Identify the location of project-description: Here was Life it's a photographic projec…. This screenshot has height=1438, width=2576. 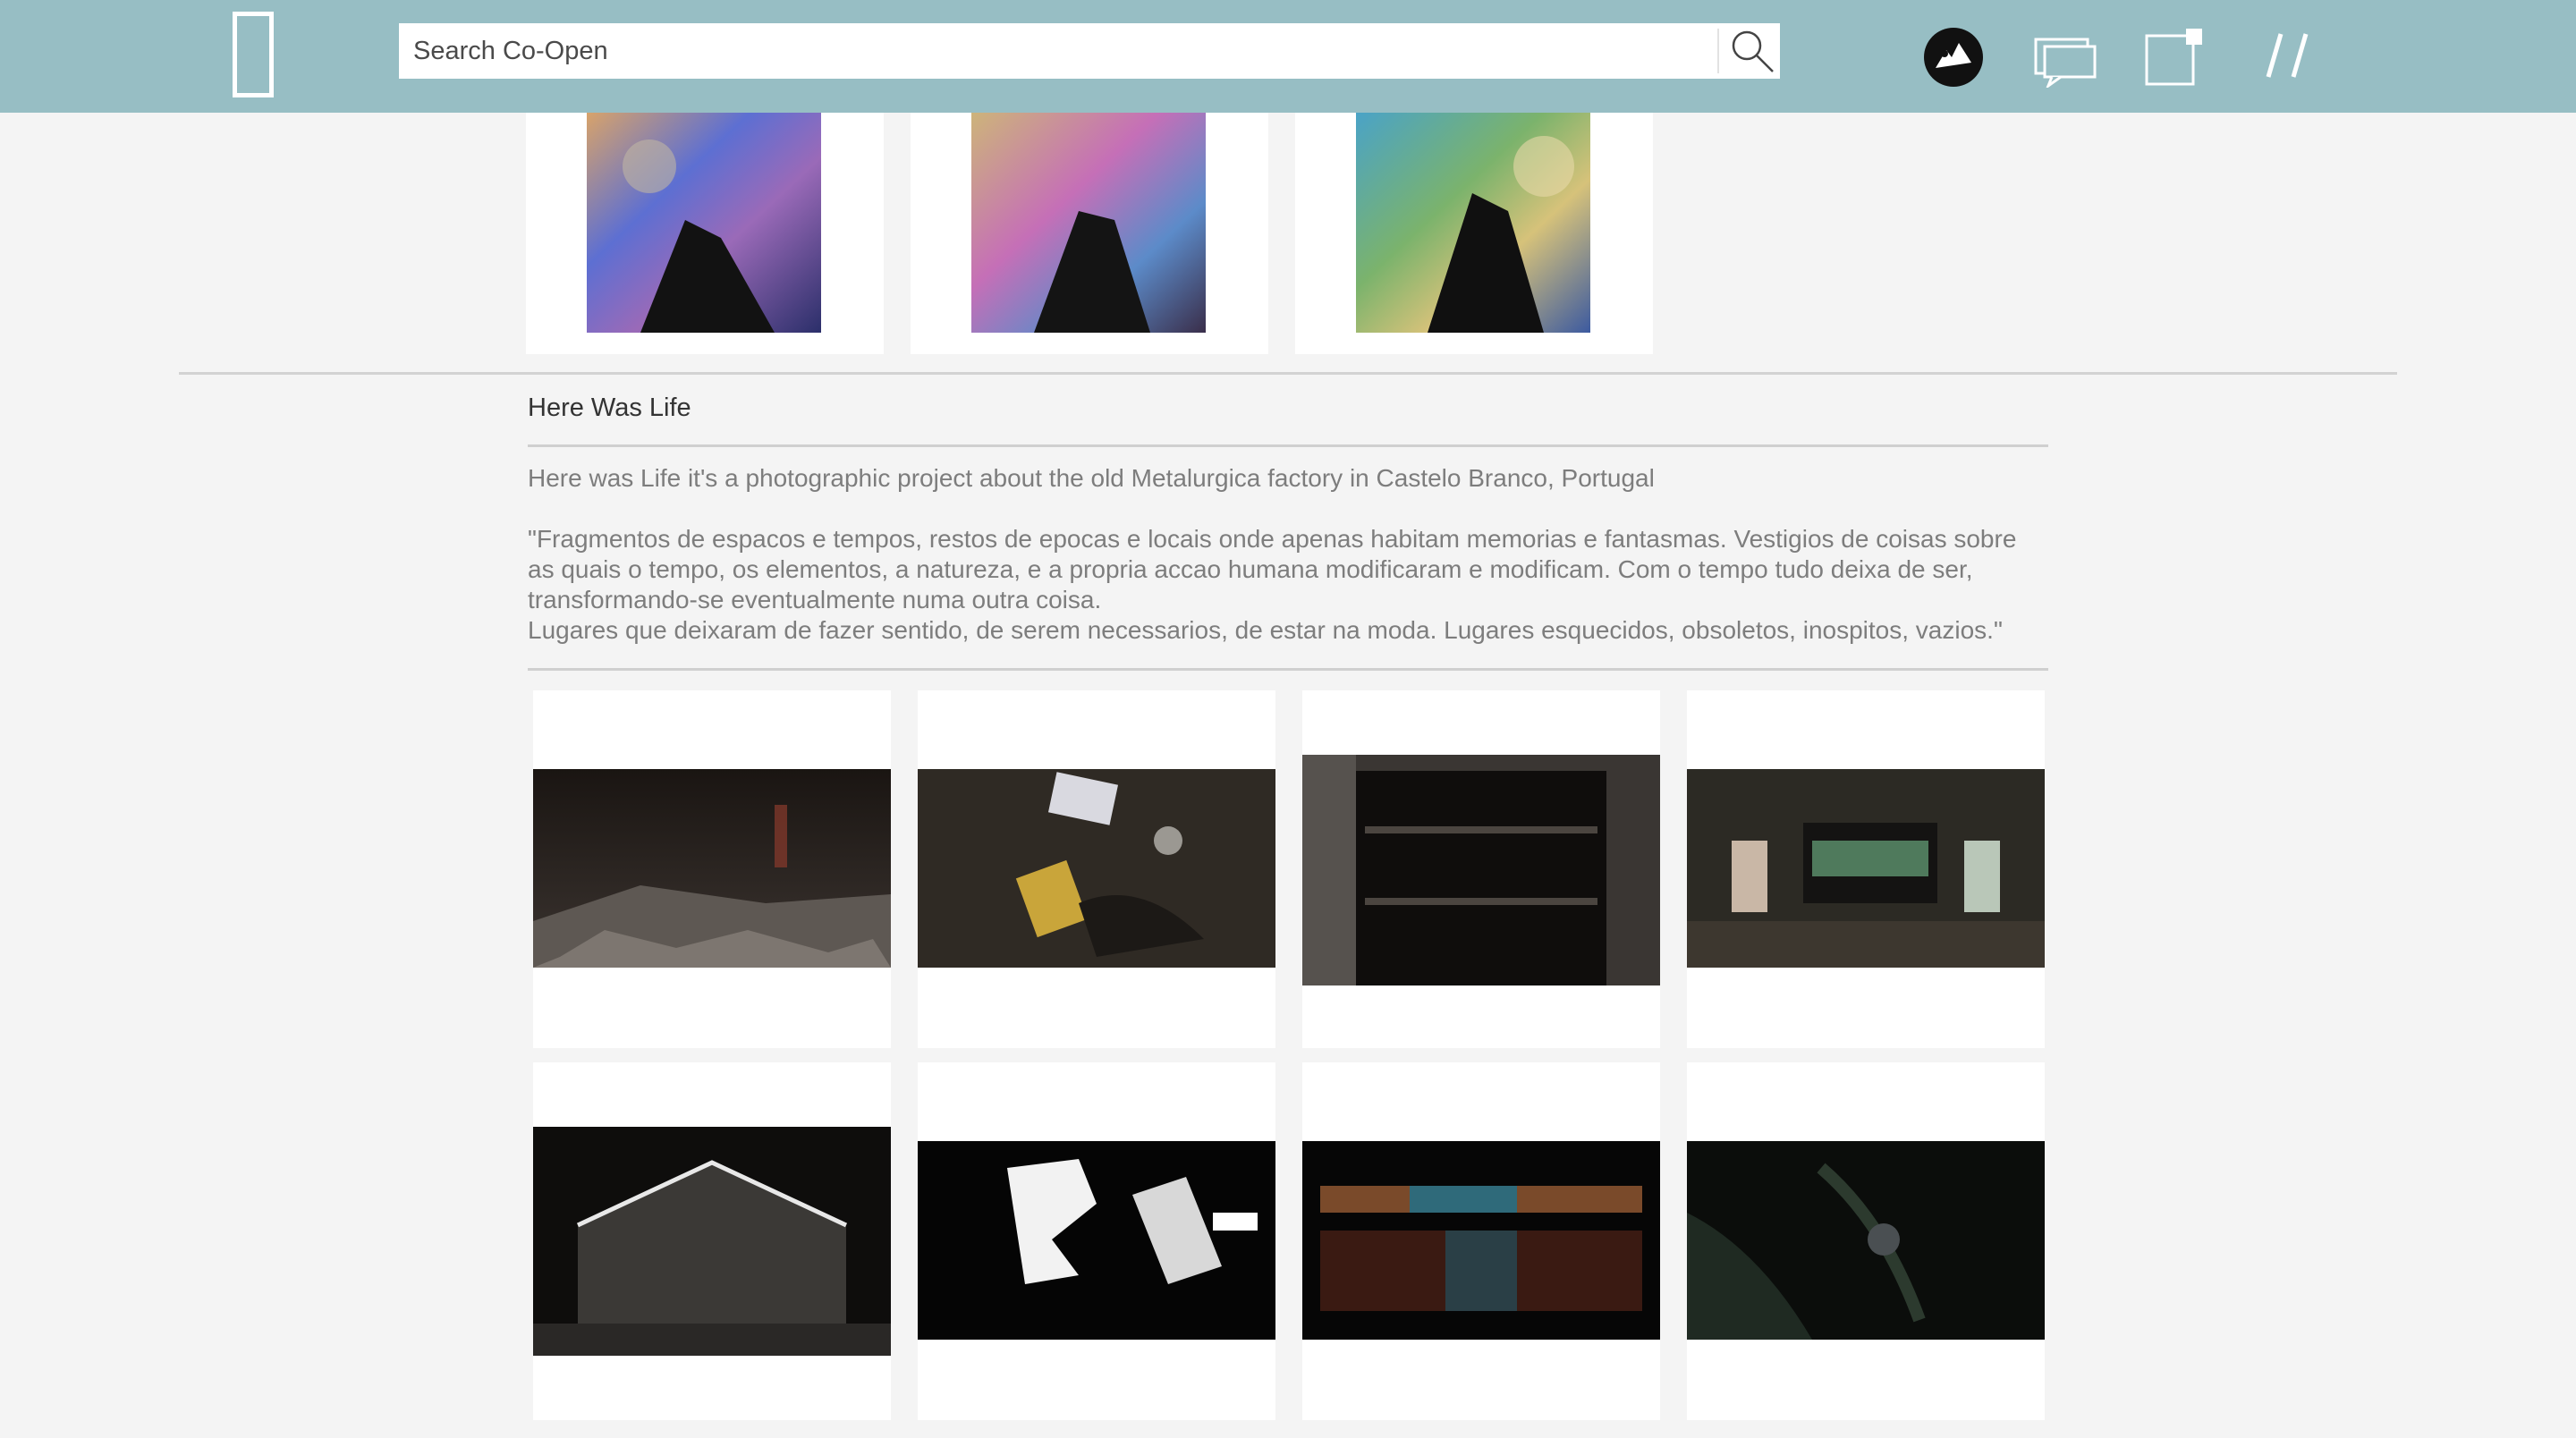
(1091, 478).